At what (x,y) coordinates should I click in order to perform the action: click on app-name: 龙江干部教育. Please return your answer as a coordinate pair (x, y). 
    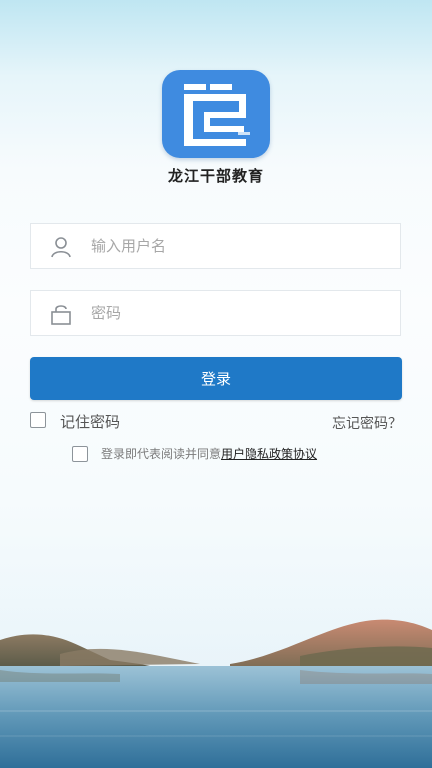
    Looking at the image, I should click on (215, 176).